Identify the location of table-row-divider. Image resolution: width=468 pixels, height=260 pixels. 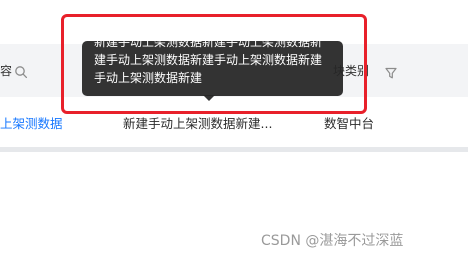
(234, 149).